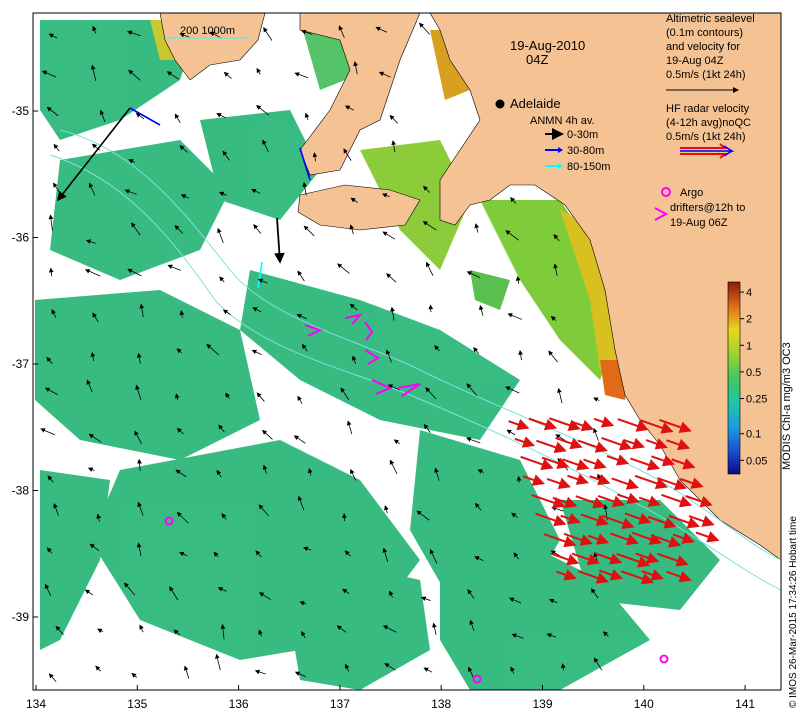 This screenshot has height=720, width=800. What do you see at coordinates (585, 151) in the screenshot?
I see `anmn-legend-item-1: 30-80m` at bounding box center [585, 151].